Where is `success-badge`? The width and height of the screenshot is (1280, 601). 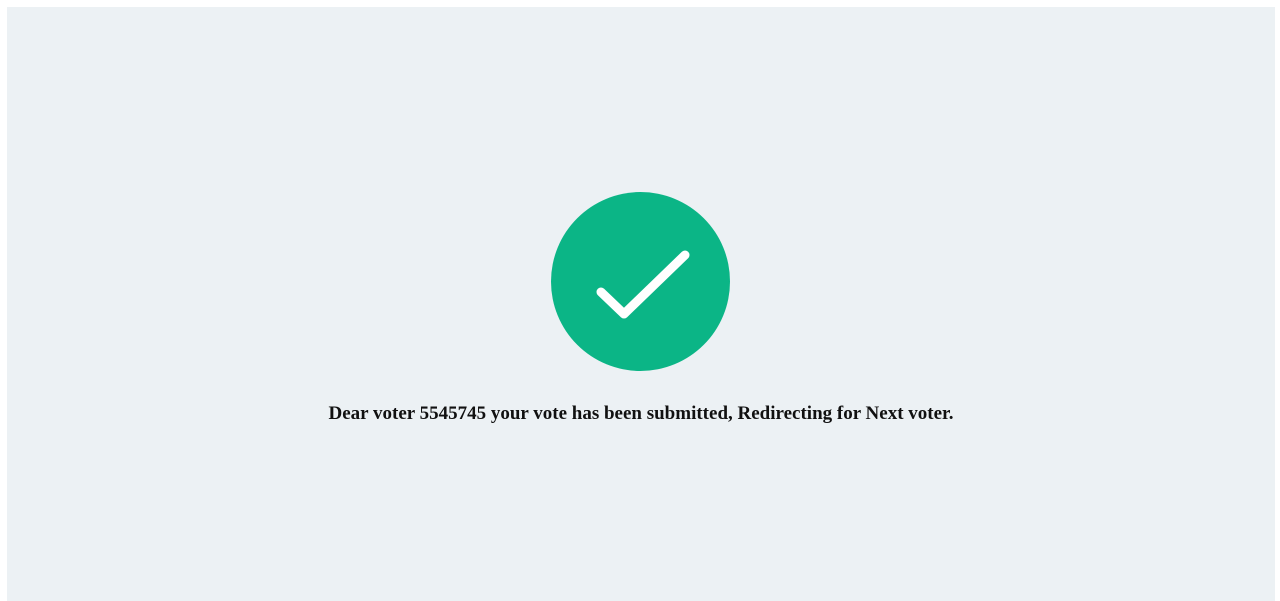
success-badge is located at coordinates (640, 281).